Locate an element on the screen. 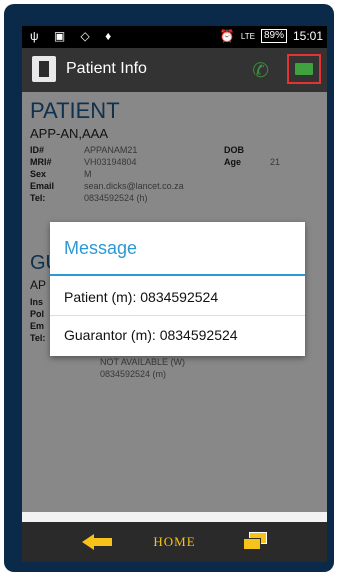 This screenshot has width=340, height=577. network-indicator: LTE is located at coordinates (247, 36).